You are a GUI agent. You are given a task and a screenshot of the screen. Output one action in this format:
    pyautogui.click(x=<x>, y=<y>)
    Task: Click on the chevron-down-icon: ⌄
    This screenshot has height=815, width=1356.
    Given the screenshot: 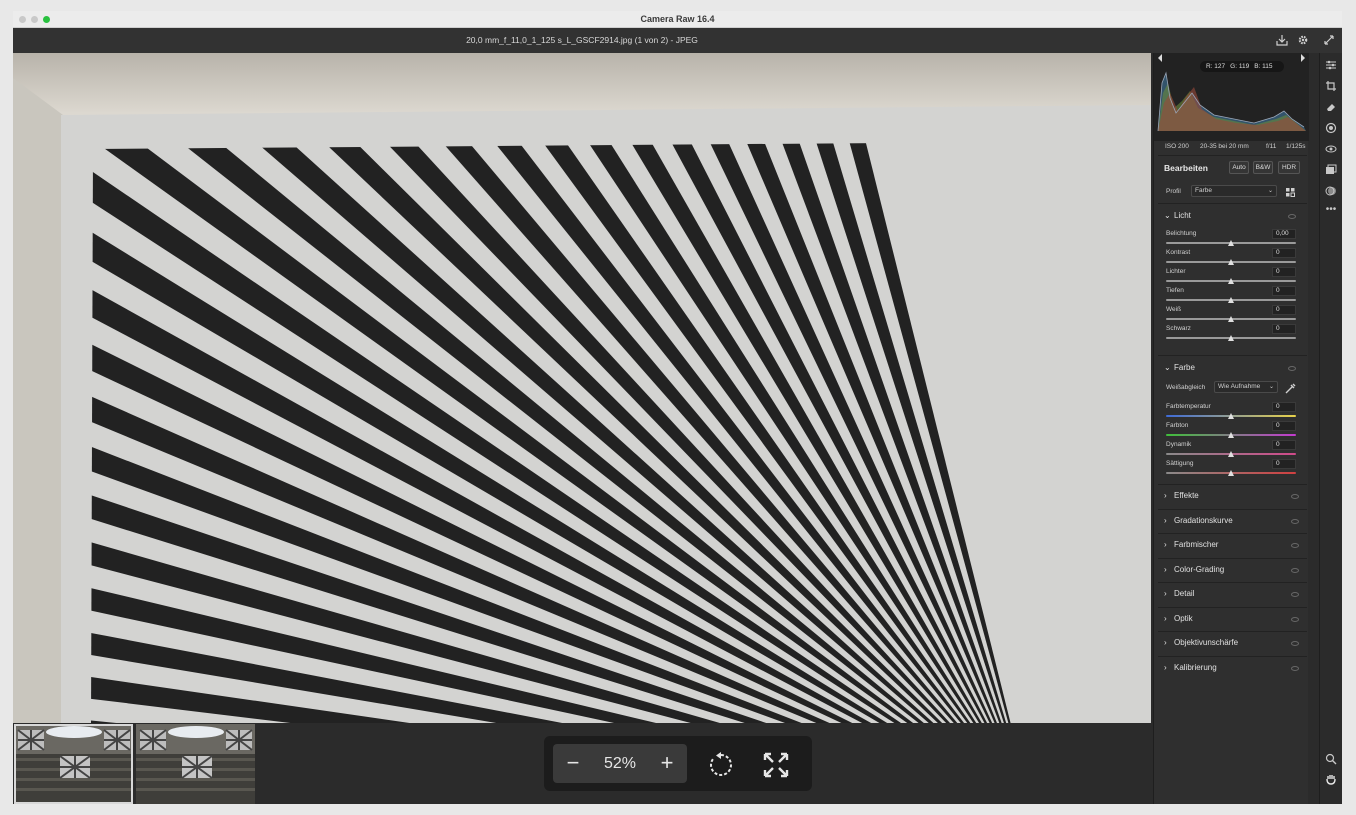 What is the action you would take?
    pyautogui.click(x=1167, y=367)
    